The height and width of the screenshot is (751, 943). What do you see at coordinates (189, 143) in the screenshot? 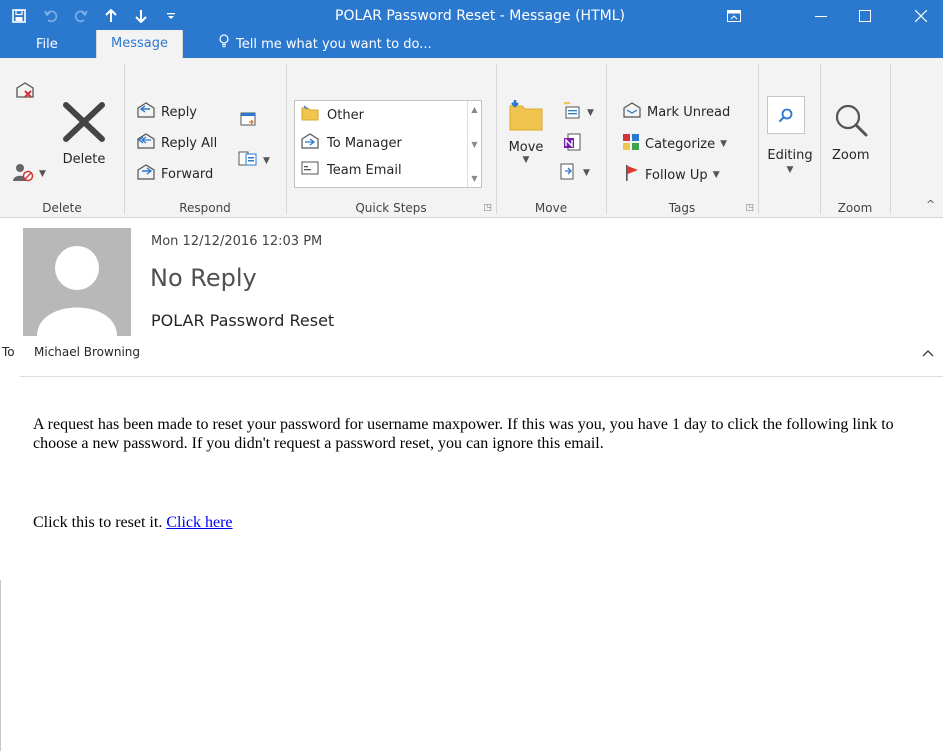
I see `reply-all-label: Reply All` at bounding box center [189, 143].